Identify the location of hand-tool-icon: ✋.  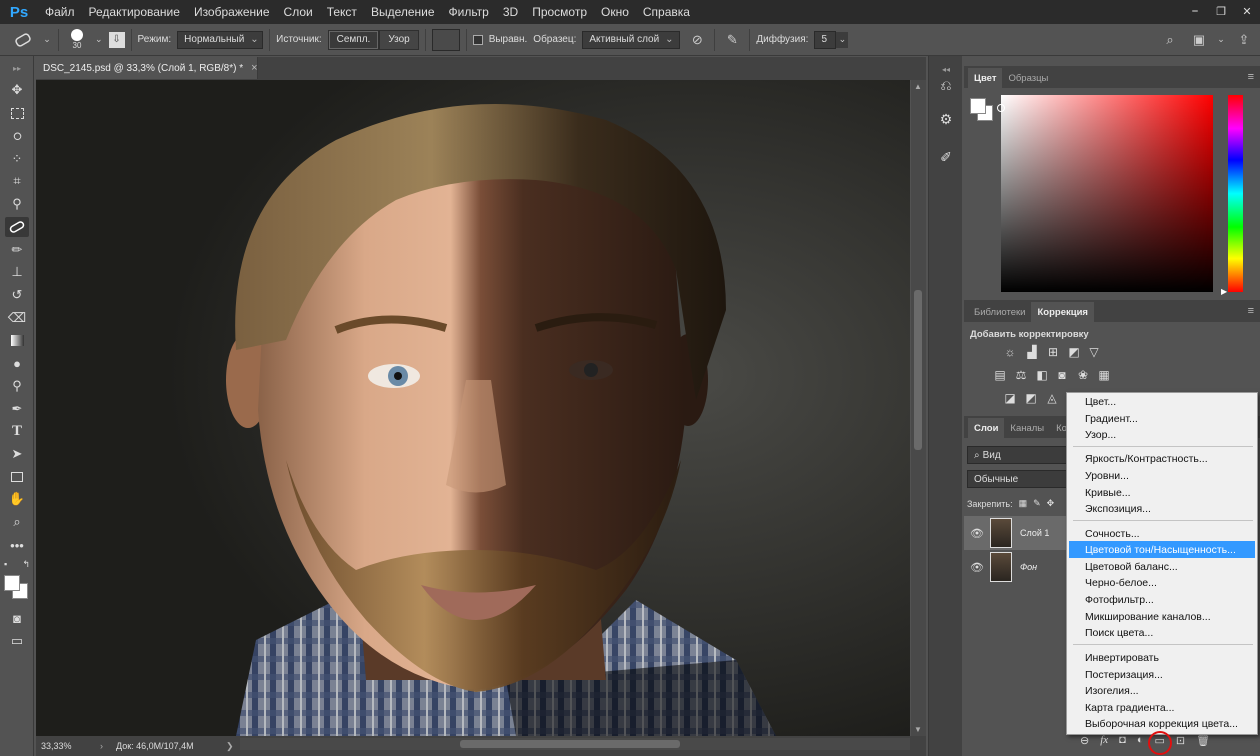
(17, 499).